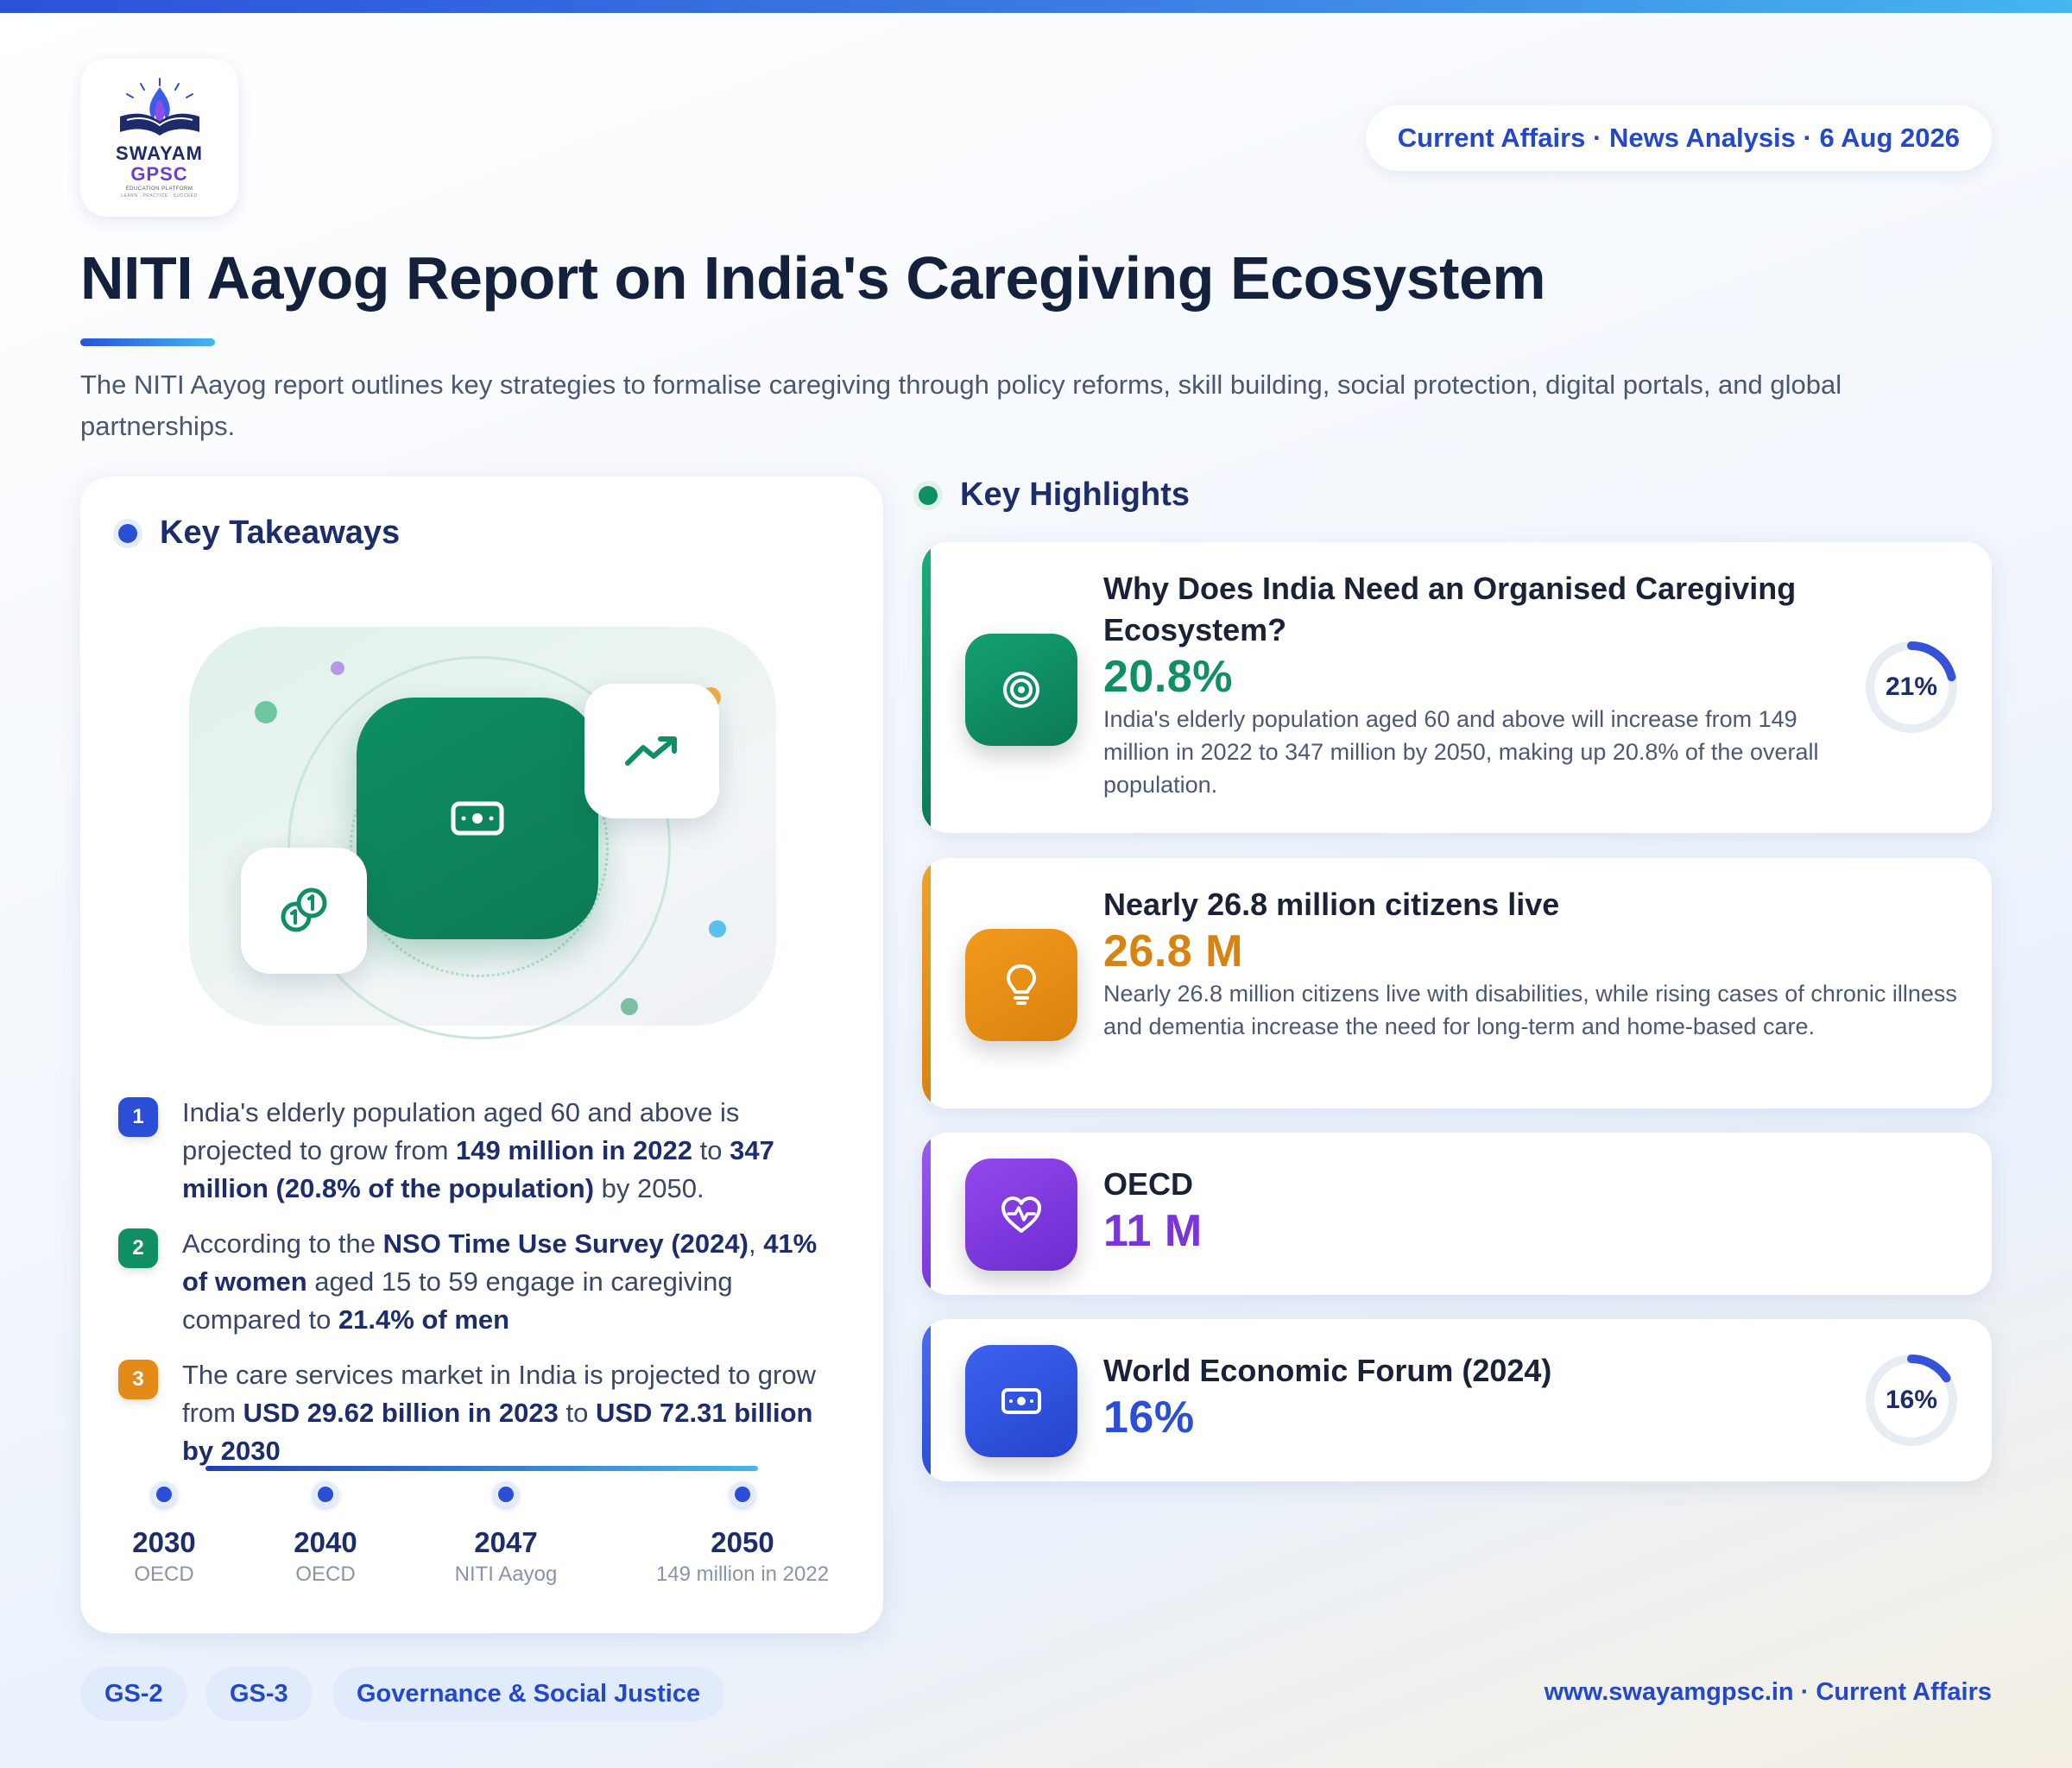  Describe the element at coordinates (159, 189) in the screenshot. I see `brand-subtitle: EDUCATION PLATFORM` at that location.